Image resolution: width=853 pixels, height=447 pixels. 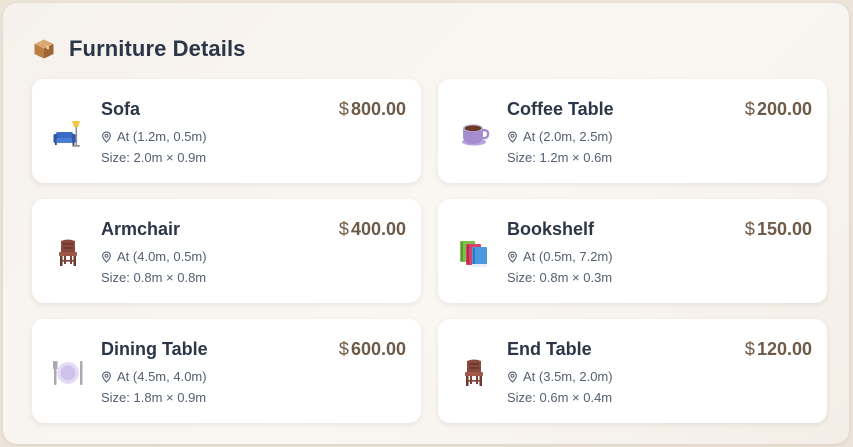 I want to click on location-text: At (3.5m, 2.0m), so click(x=568, y=376).